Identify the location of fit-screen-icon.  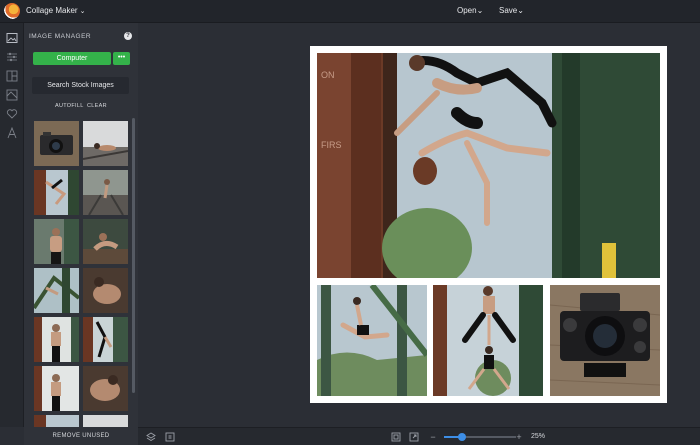
(396, 437).